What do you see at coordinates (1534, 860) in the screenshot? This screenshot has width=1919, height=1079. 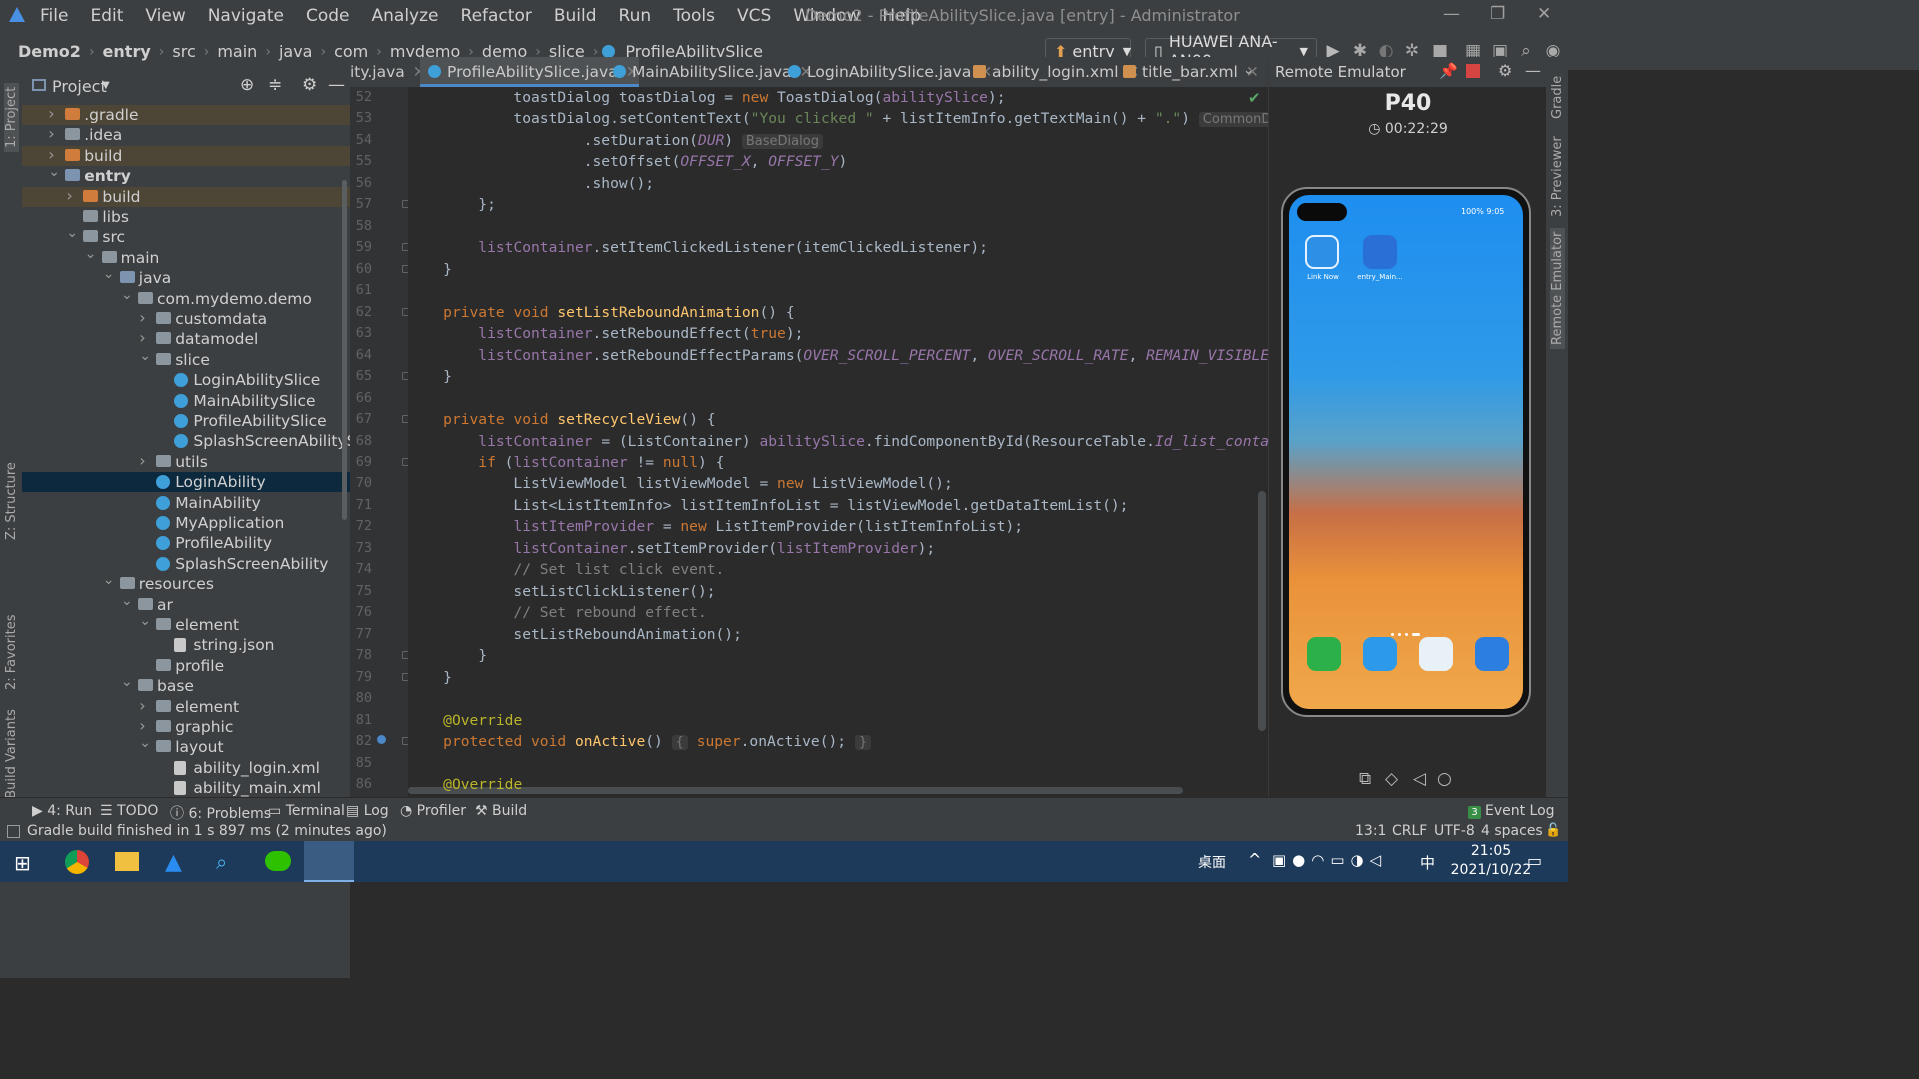 I see `notification-icon: ▭` at bounding box center [1534, 860].